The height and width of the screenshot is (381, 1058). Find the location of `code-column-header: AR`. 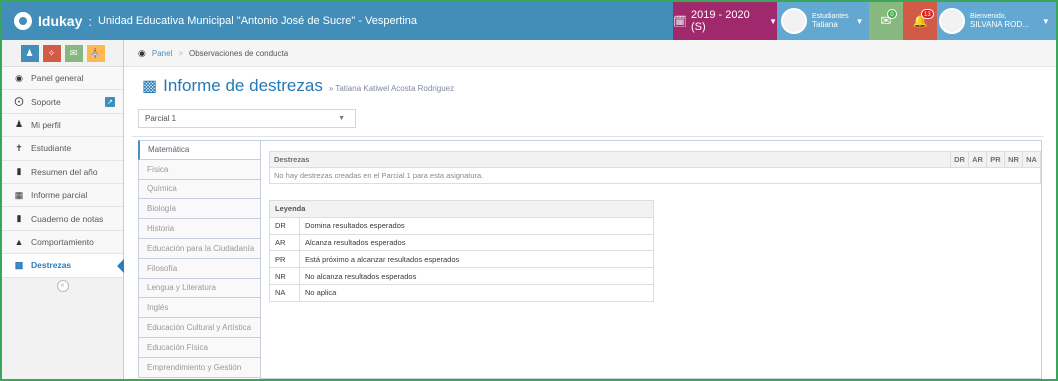

code-column-header: AR is located at coordinates (977, 159).